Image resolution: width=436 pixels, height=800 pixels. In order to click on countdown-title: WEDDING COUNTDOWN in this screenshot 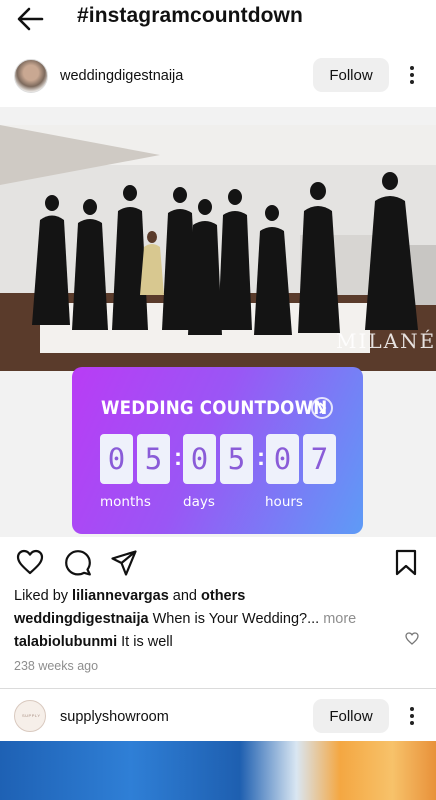, I will do `click(214, 408)`.